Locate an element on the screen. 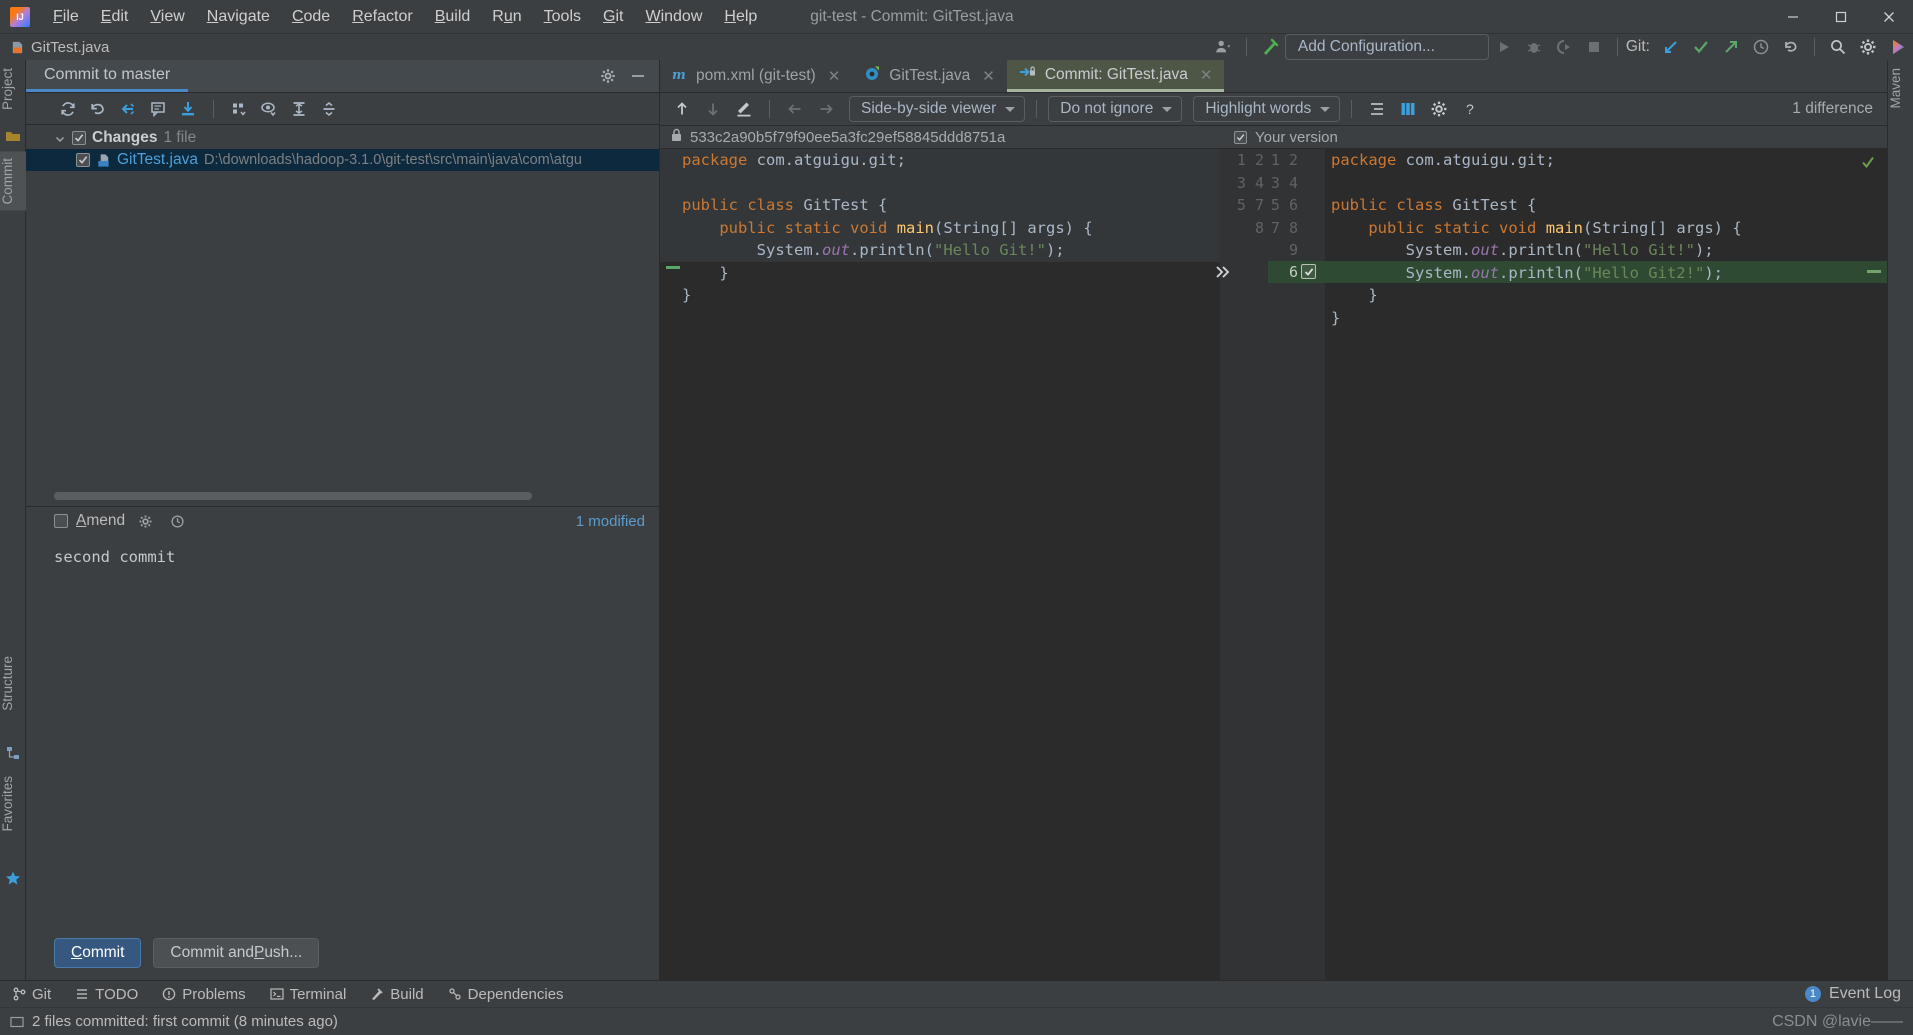 The image size is (1913, 1035). diff-accept-change-checkbox is located at coordinates (1308, 271).